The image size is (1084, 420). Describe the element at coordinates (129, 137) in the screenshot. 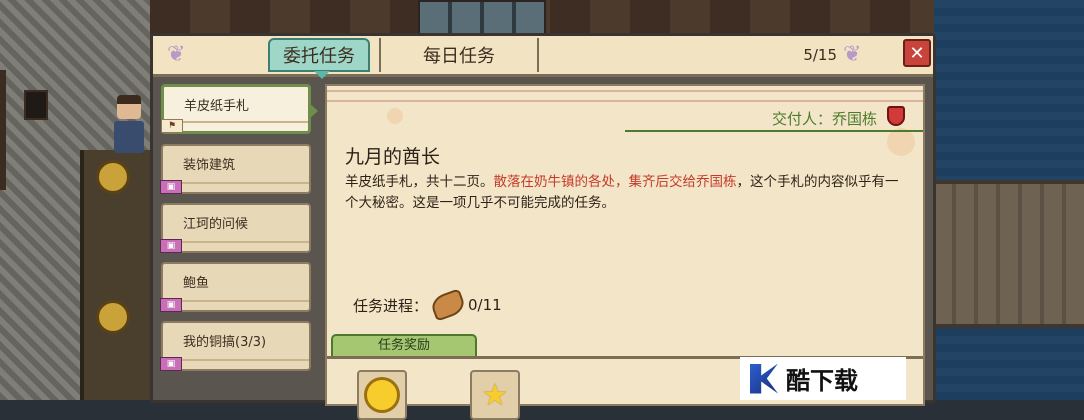

I see `npc-body` at that location.